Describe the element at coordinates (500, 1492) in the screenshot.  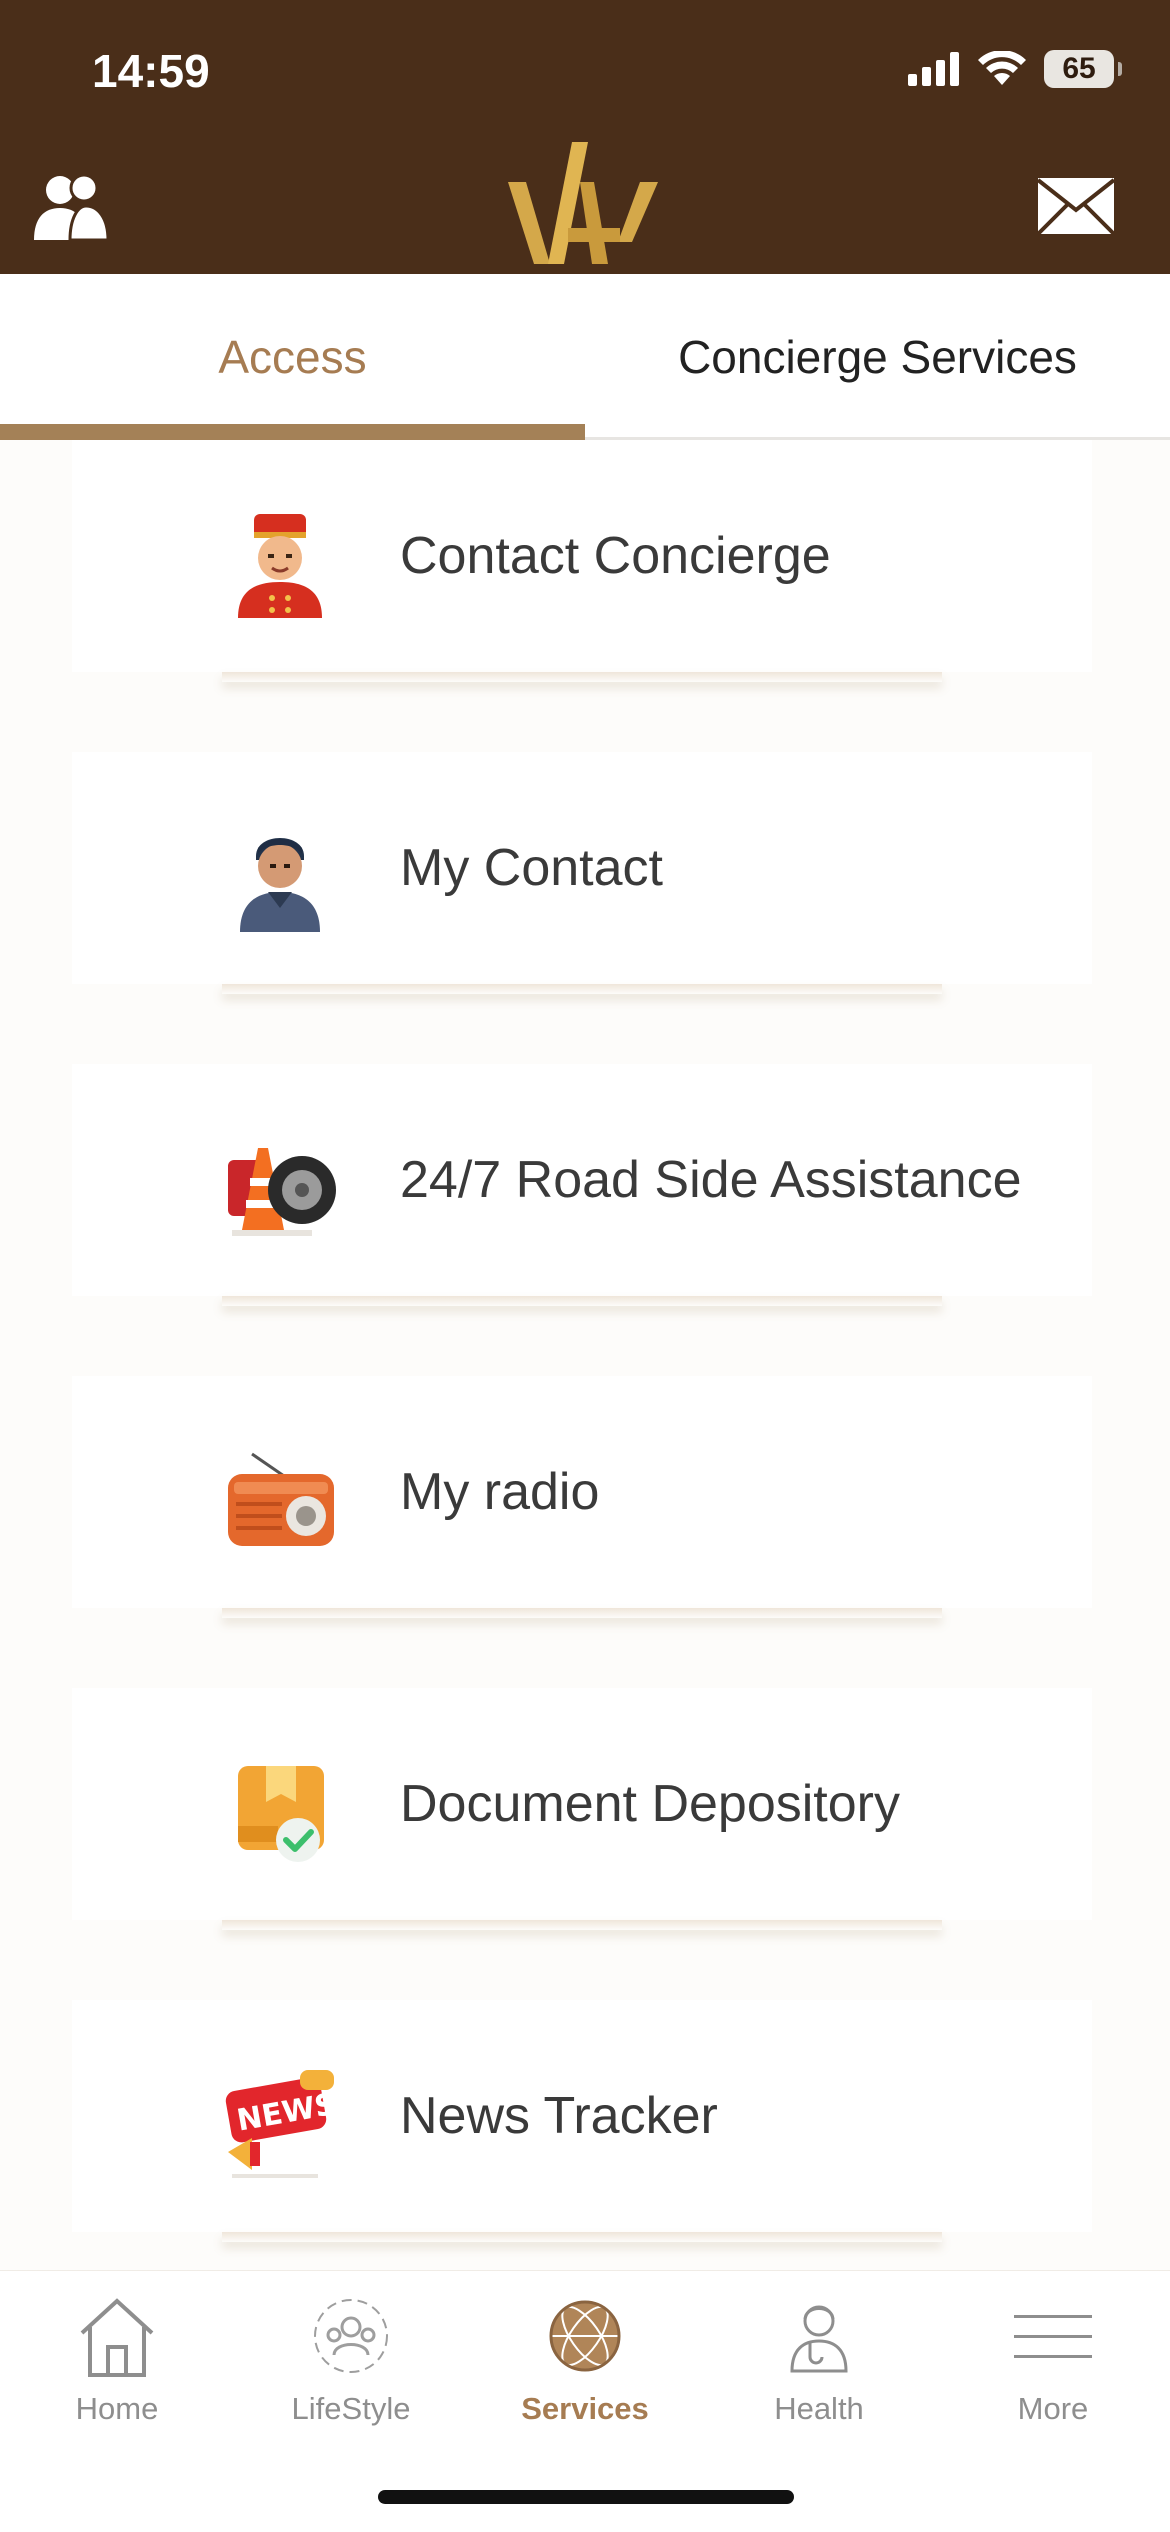
I see `service-label: My radio` at that location.